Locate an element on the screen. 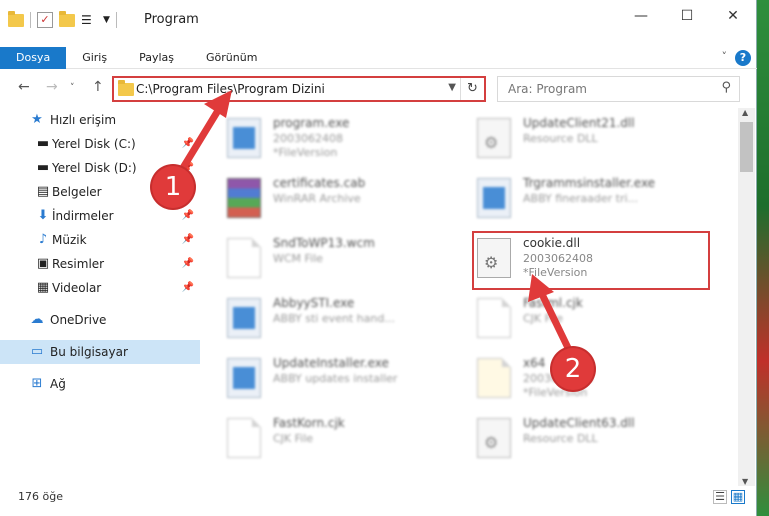 The width and height of the screenshot is (769, 516). help-button: ? is located at coordinates (743, 58).